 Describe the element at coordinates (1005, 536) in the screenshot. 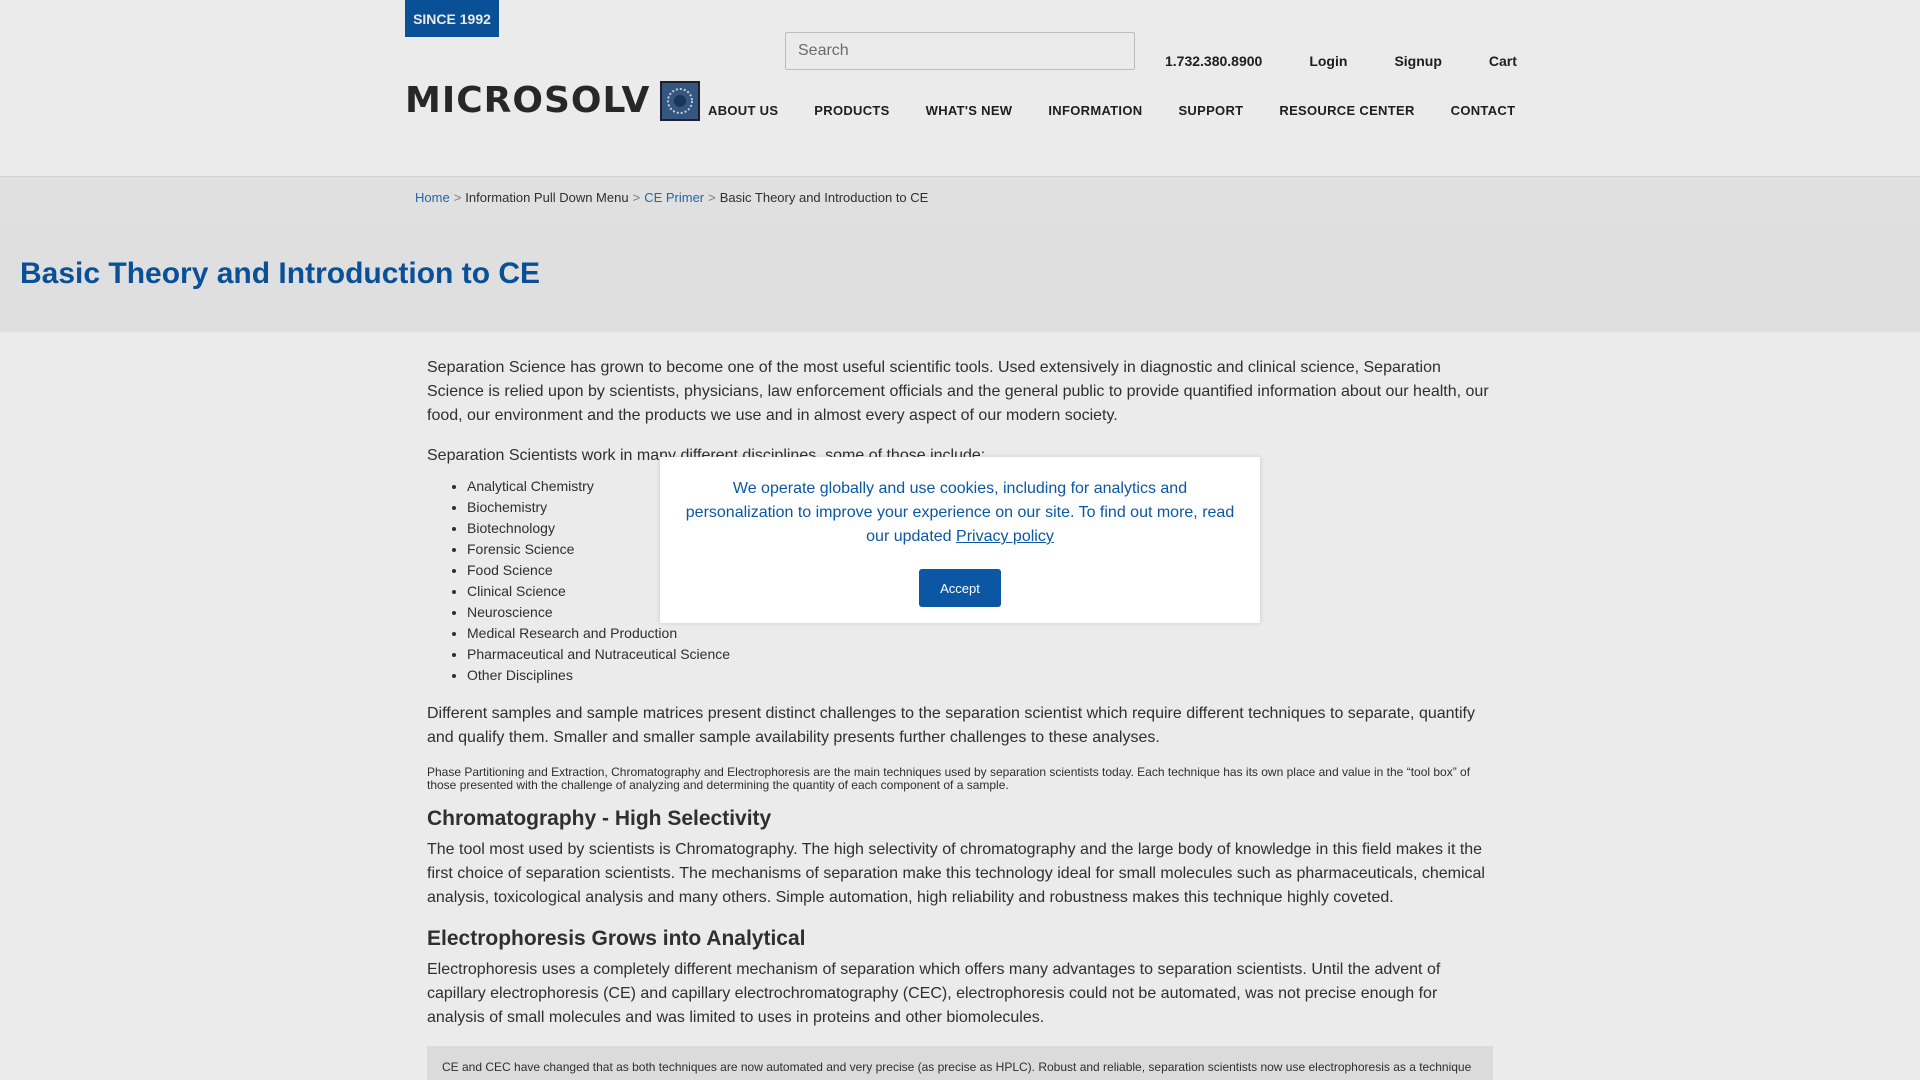

I see `privacy-policy-link: Privacy policy` at that location.